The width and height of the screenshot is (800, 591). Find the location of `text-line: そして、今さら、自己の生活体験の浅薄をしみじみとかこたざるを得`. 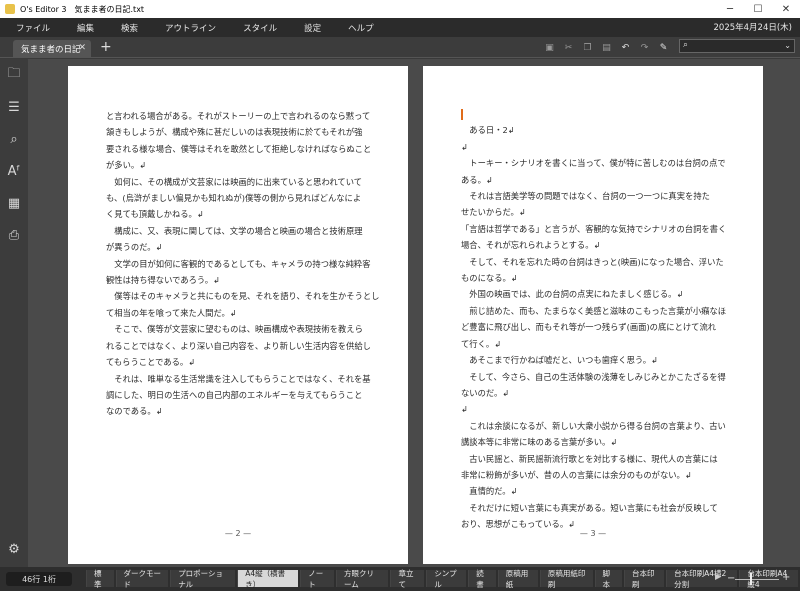

text-line: そして、今さら、自己の生活体験の浅薄をしみじみとかこたざるを得 is located at coordinates (598, 377).